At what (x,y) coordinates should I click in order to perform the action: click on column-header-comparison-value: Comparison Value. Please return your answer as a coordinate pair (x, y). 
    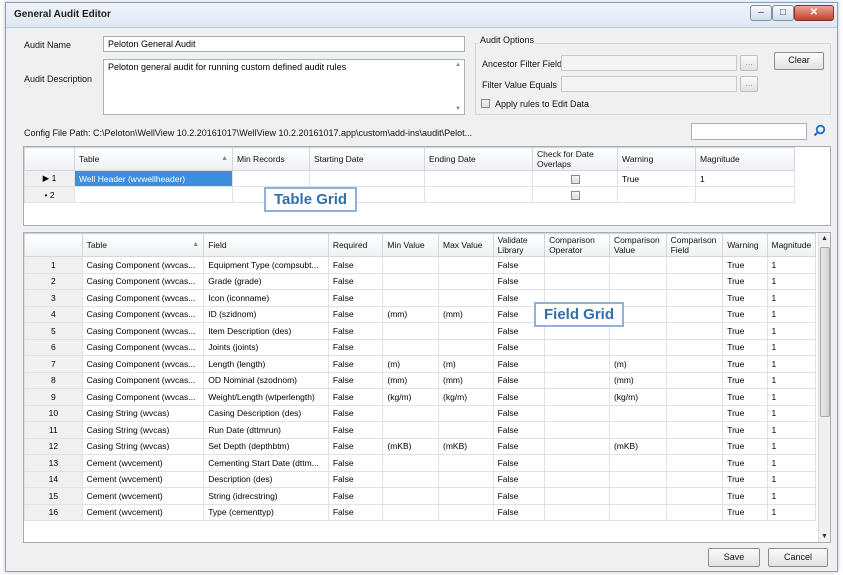
    Looking at the image, I should click on (637, 245).